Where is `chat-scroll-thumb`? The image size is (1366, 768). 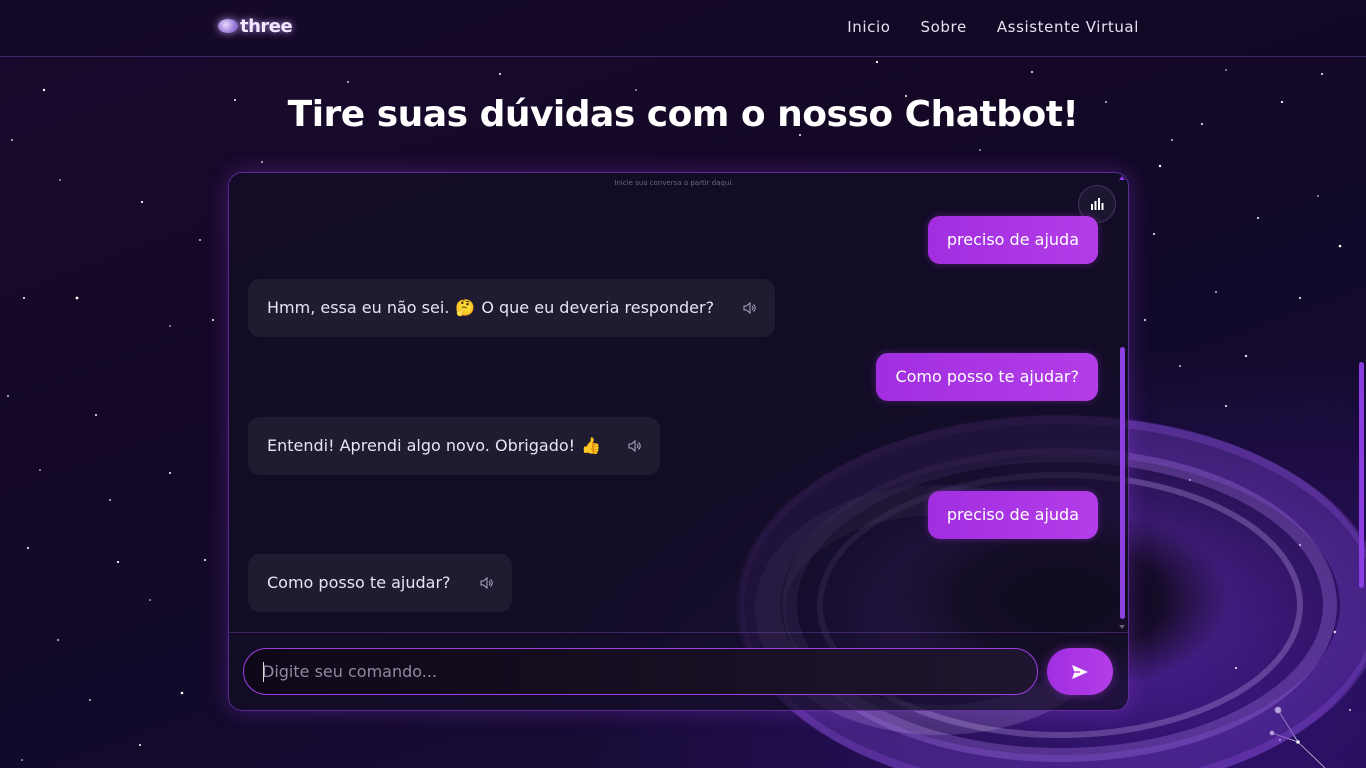
chat-scroll-thumb is located at coordinates (1122, 483).